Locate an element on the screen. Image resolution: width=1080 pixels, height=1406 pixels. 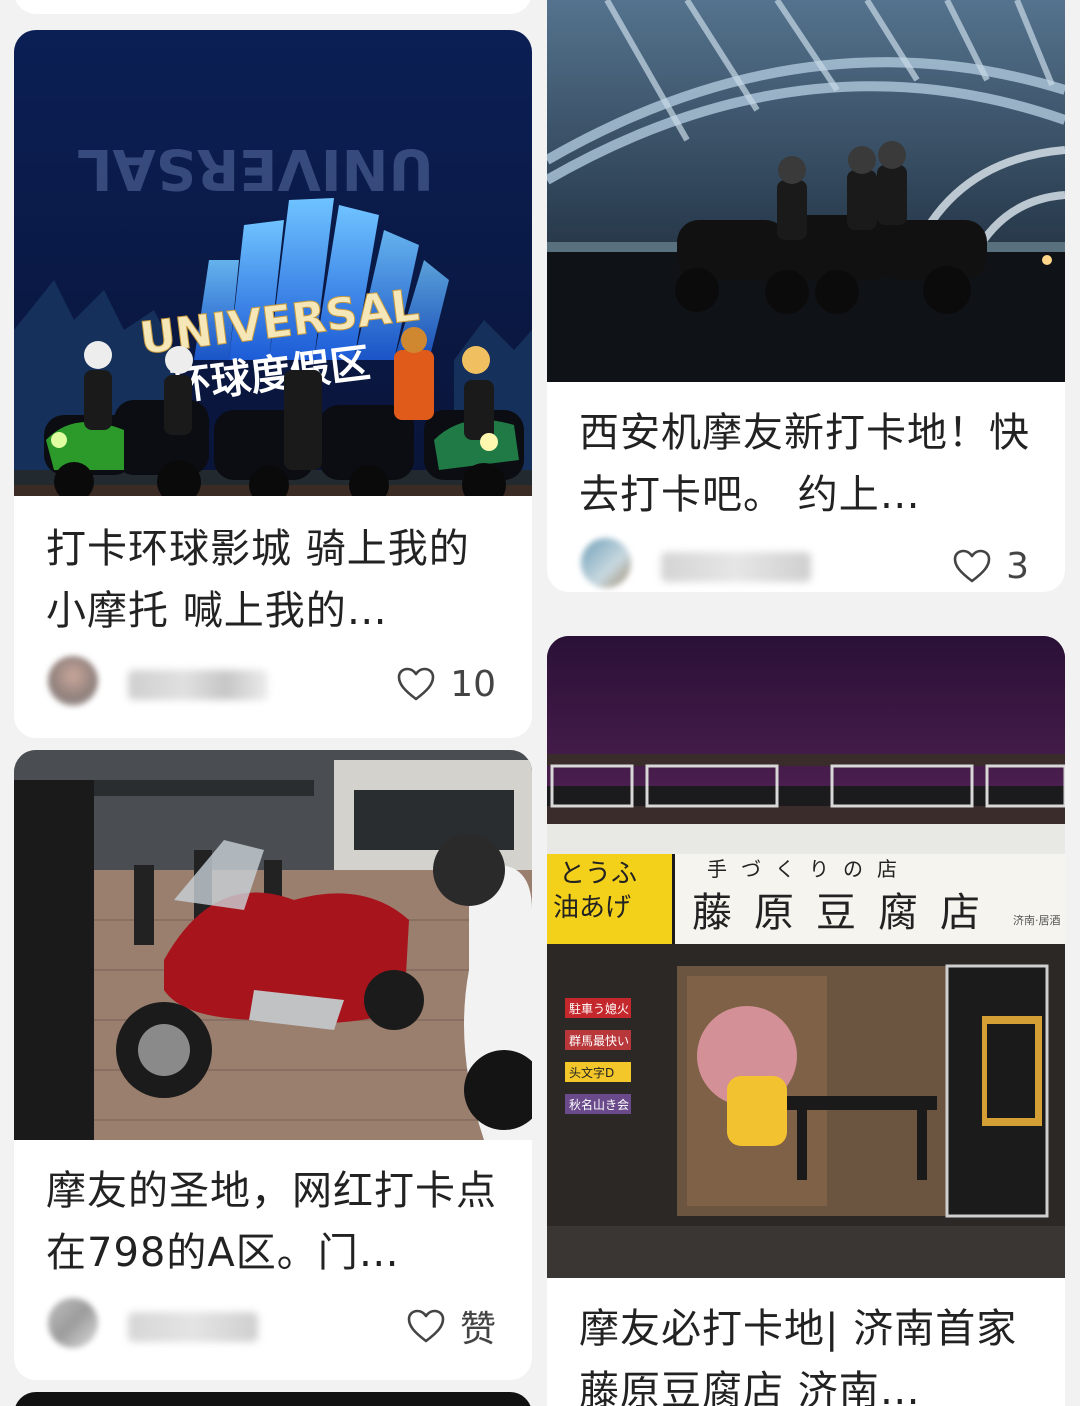
motorcycle-plaza-photo is located at coordinates (273, 945).